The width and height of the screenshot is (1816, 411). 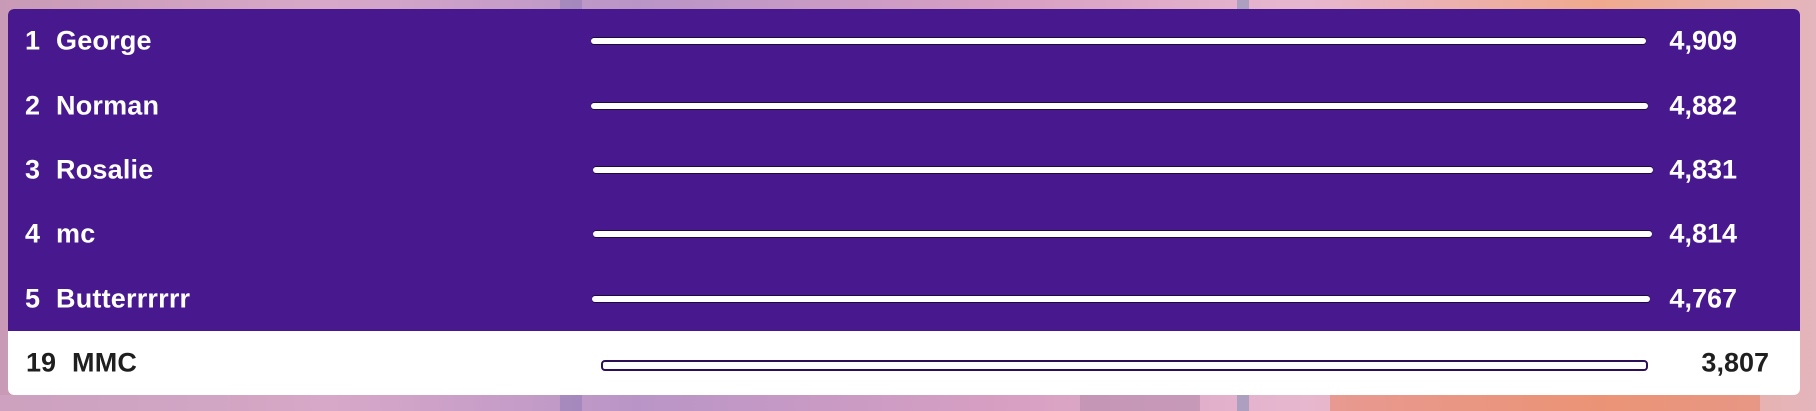 What do you see at coordinates (1703, 169) in the screenshot?
I see `score-value: 4,831` at bounding box center [1703, 169].